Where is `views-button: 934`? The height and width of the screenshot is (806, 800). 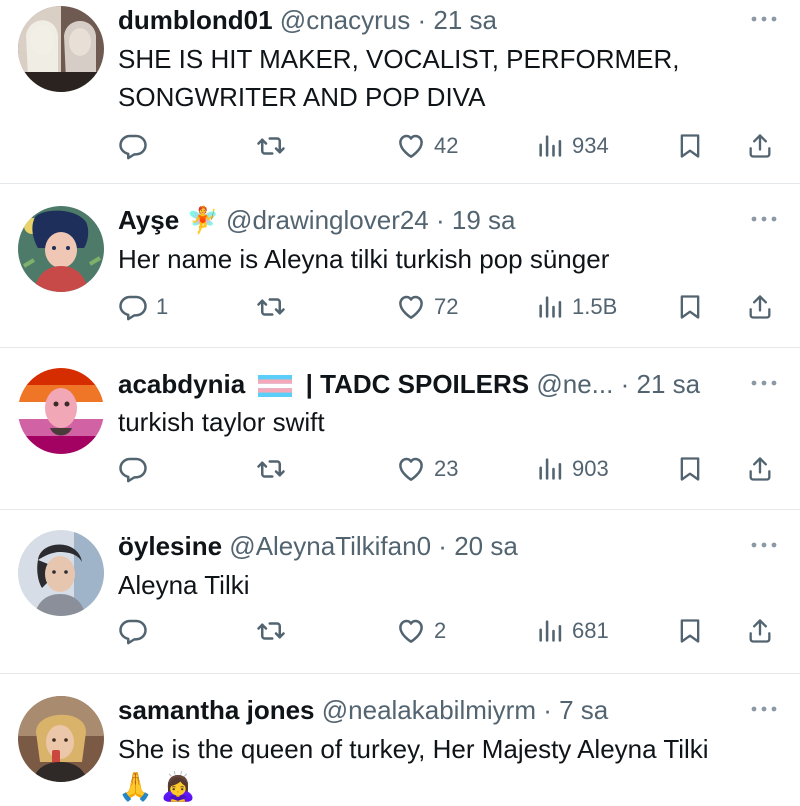 views-button: 934 is located at coordinates (572, 146).